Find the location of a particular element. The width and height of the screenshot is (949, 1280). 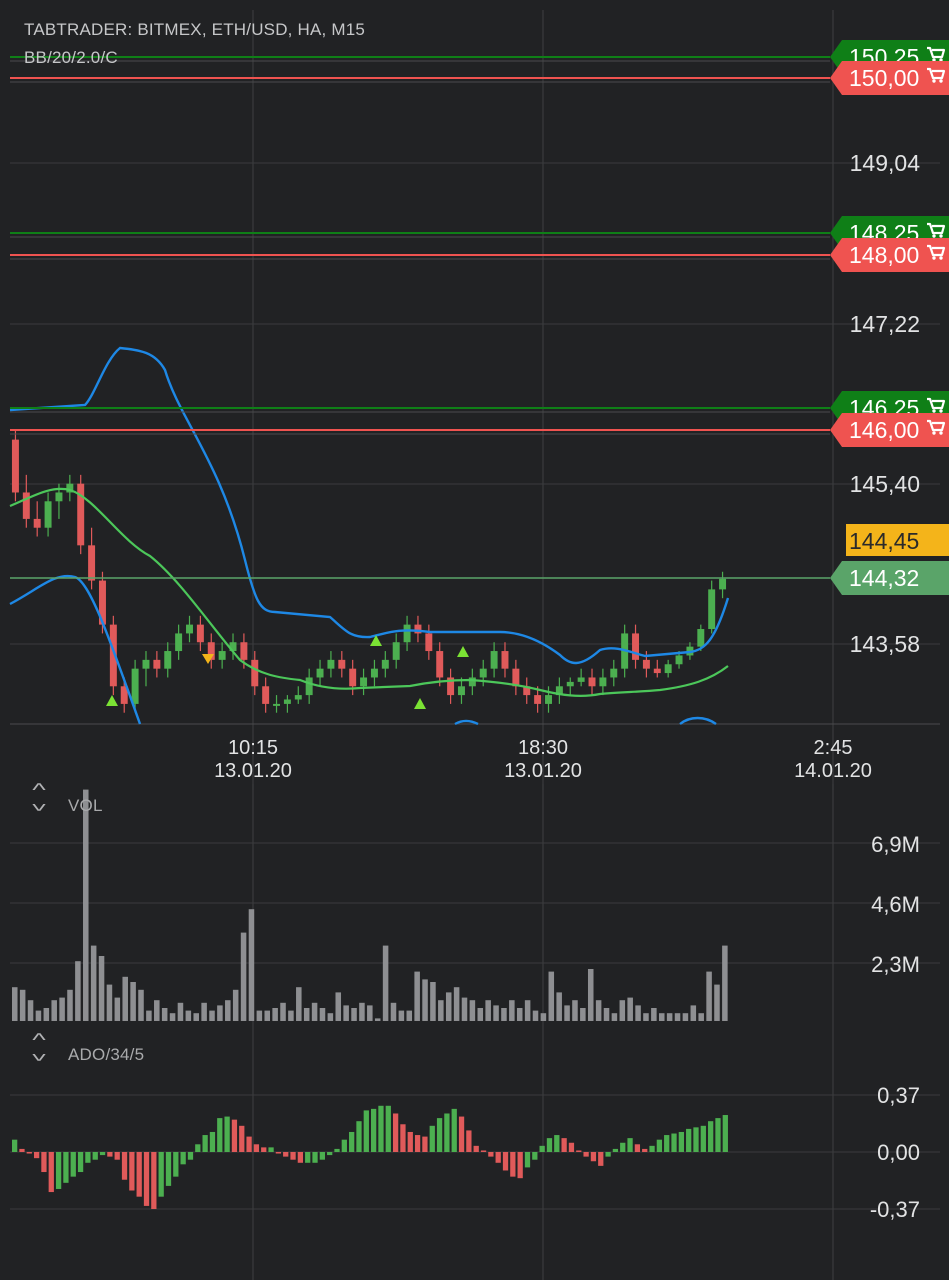

volume-panel-toggle: ^ ^ is located at coordinates (39, 797).